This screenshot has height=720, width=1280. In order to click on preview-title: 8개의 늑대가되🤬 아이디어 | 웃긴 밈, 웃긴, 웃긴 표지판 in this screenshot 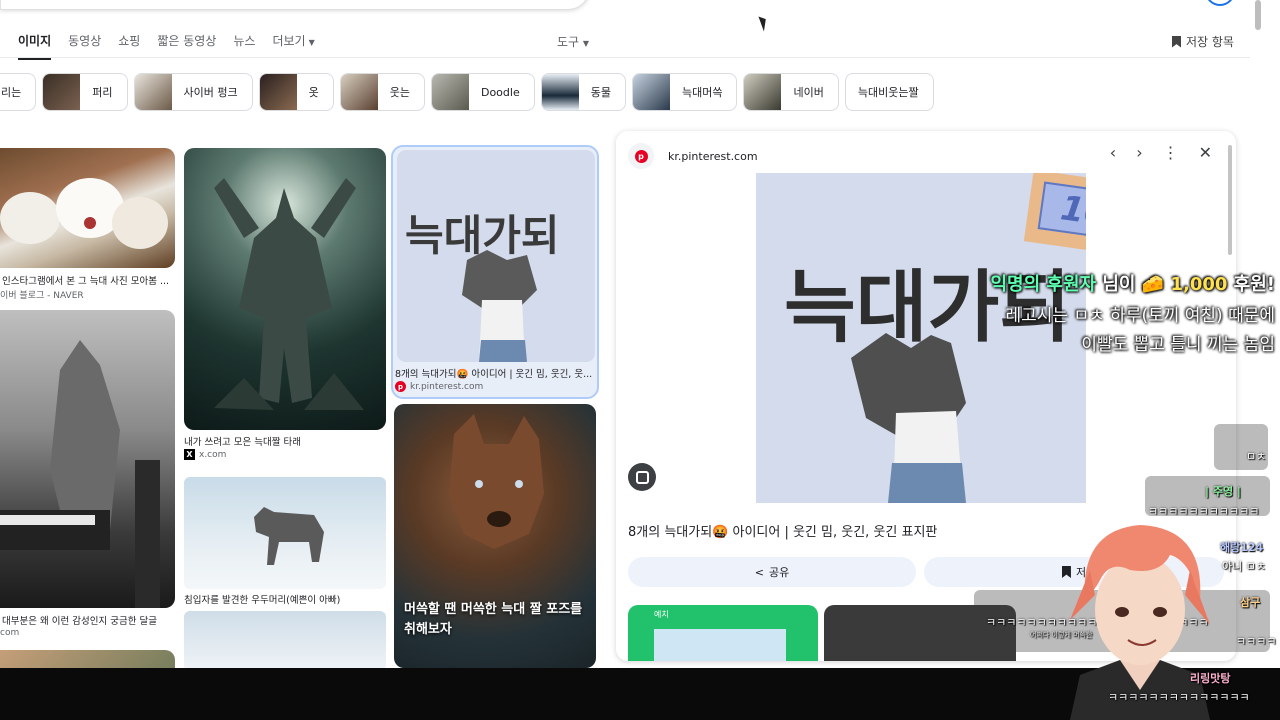, I will do `click(782, 530)`.